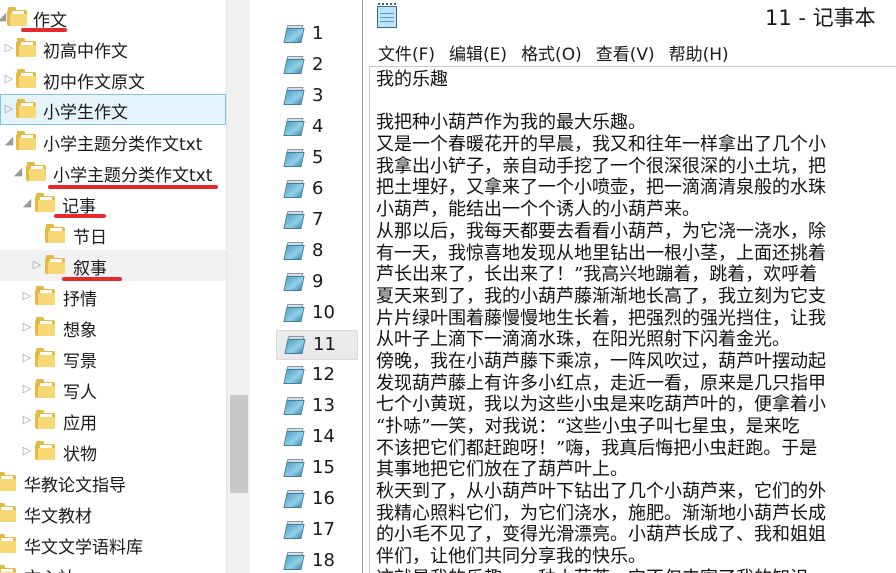 The height and width of the screenshot is (573, 896). I want to click on file-label: 5, so click(318, 157).